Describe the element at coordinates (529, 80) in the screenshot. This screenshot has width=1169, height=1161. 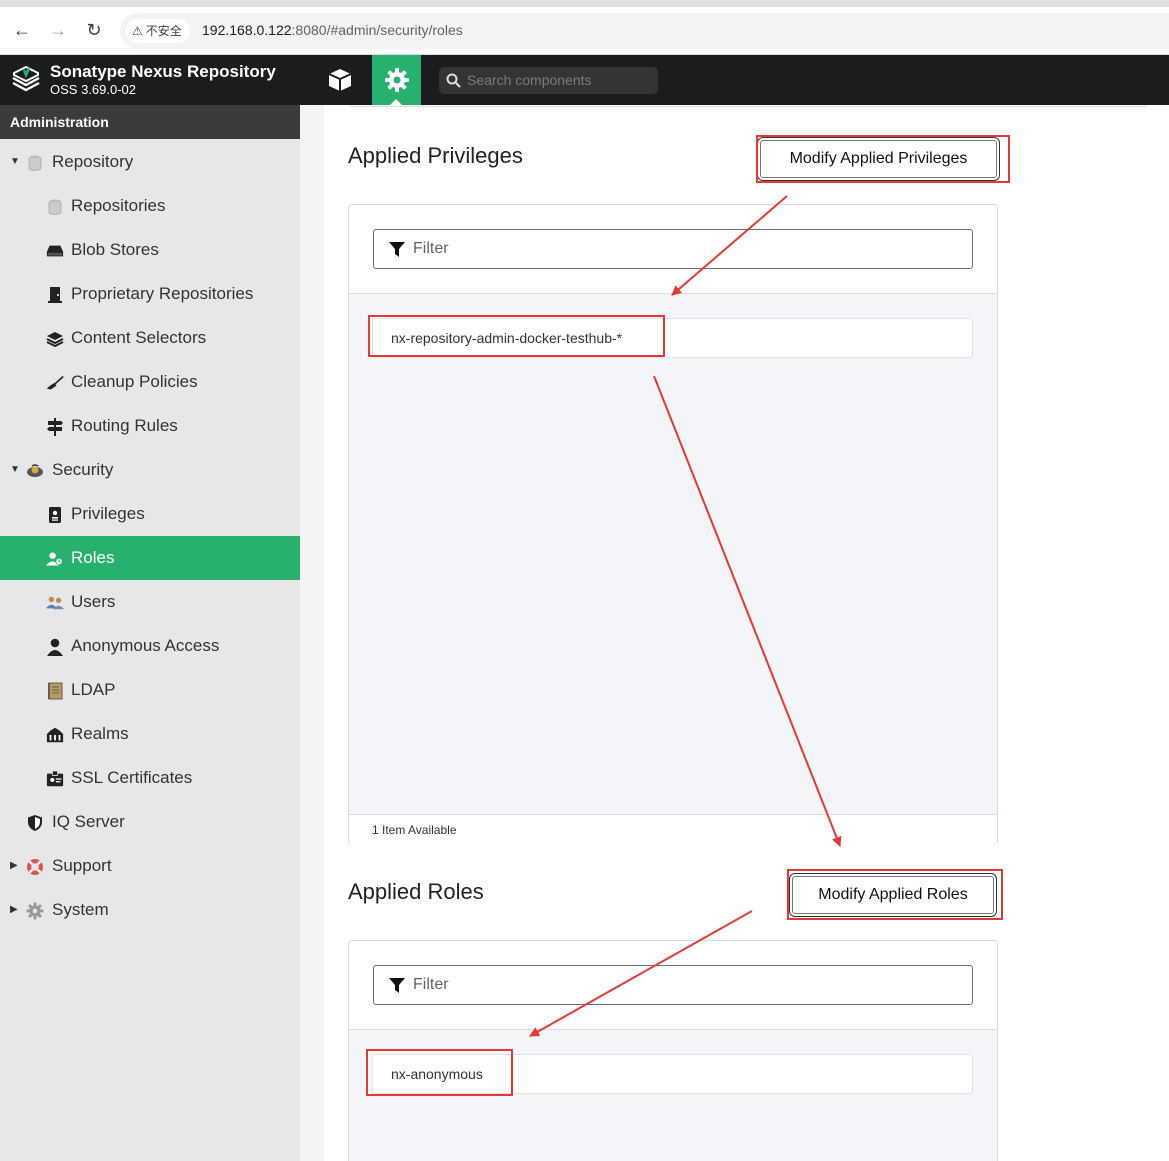
I see `search-placeholder: Search components` at that location.